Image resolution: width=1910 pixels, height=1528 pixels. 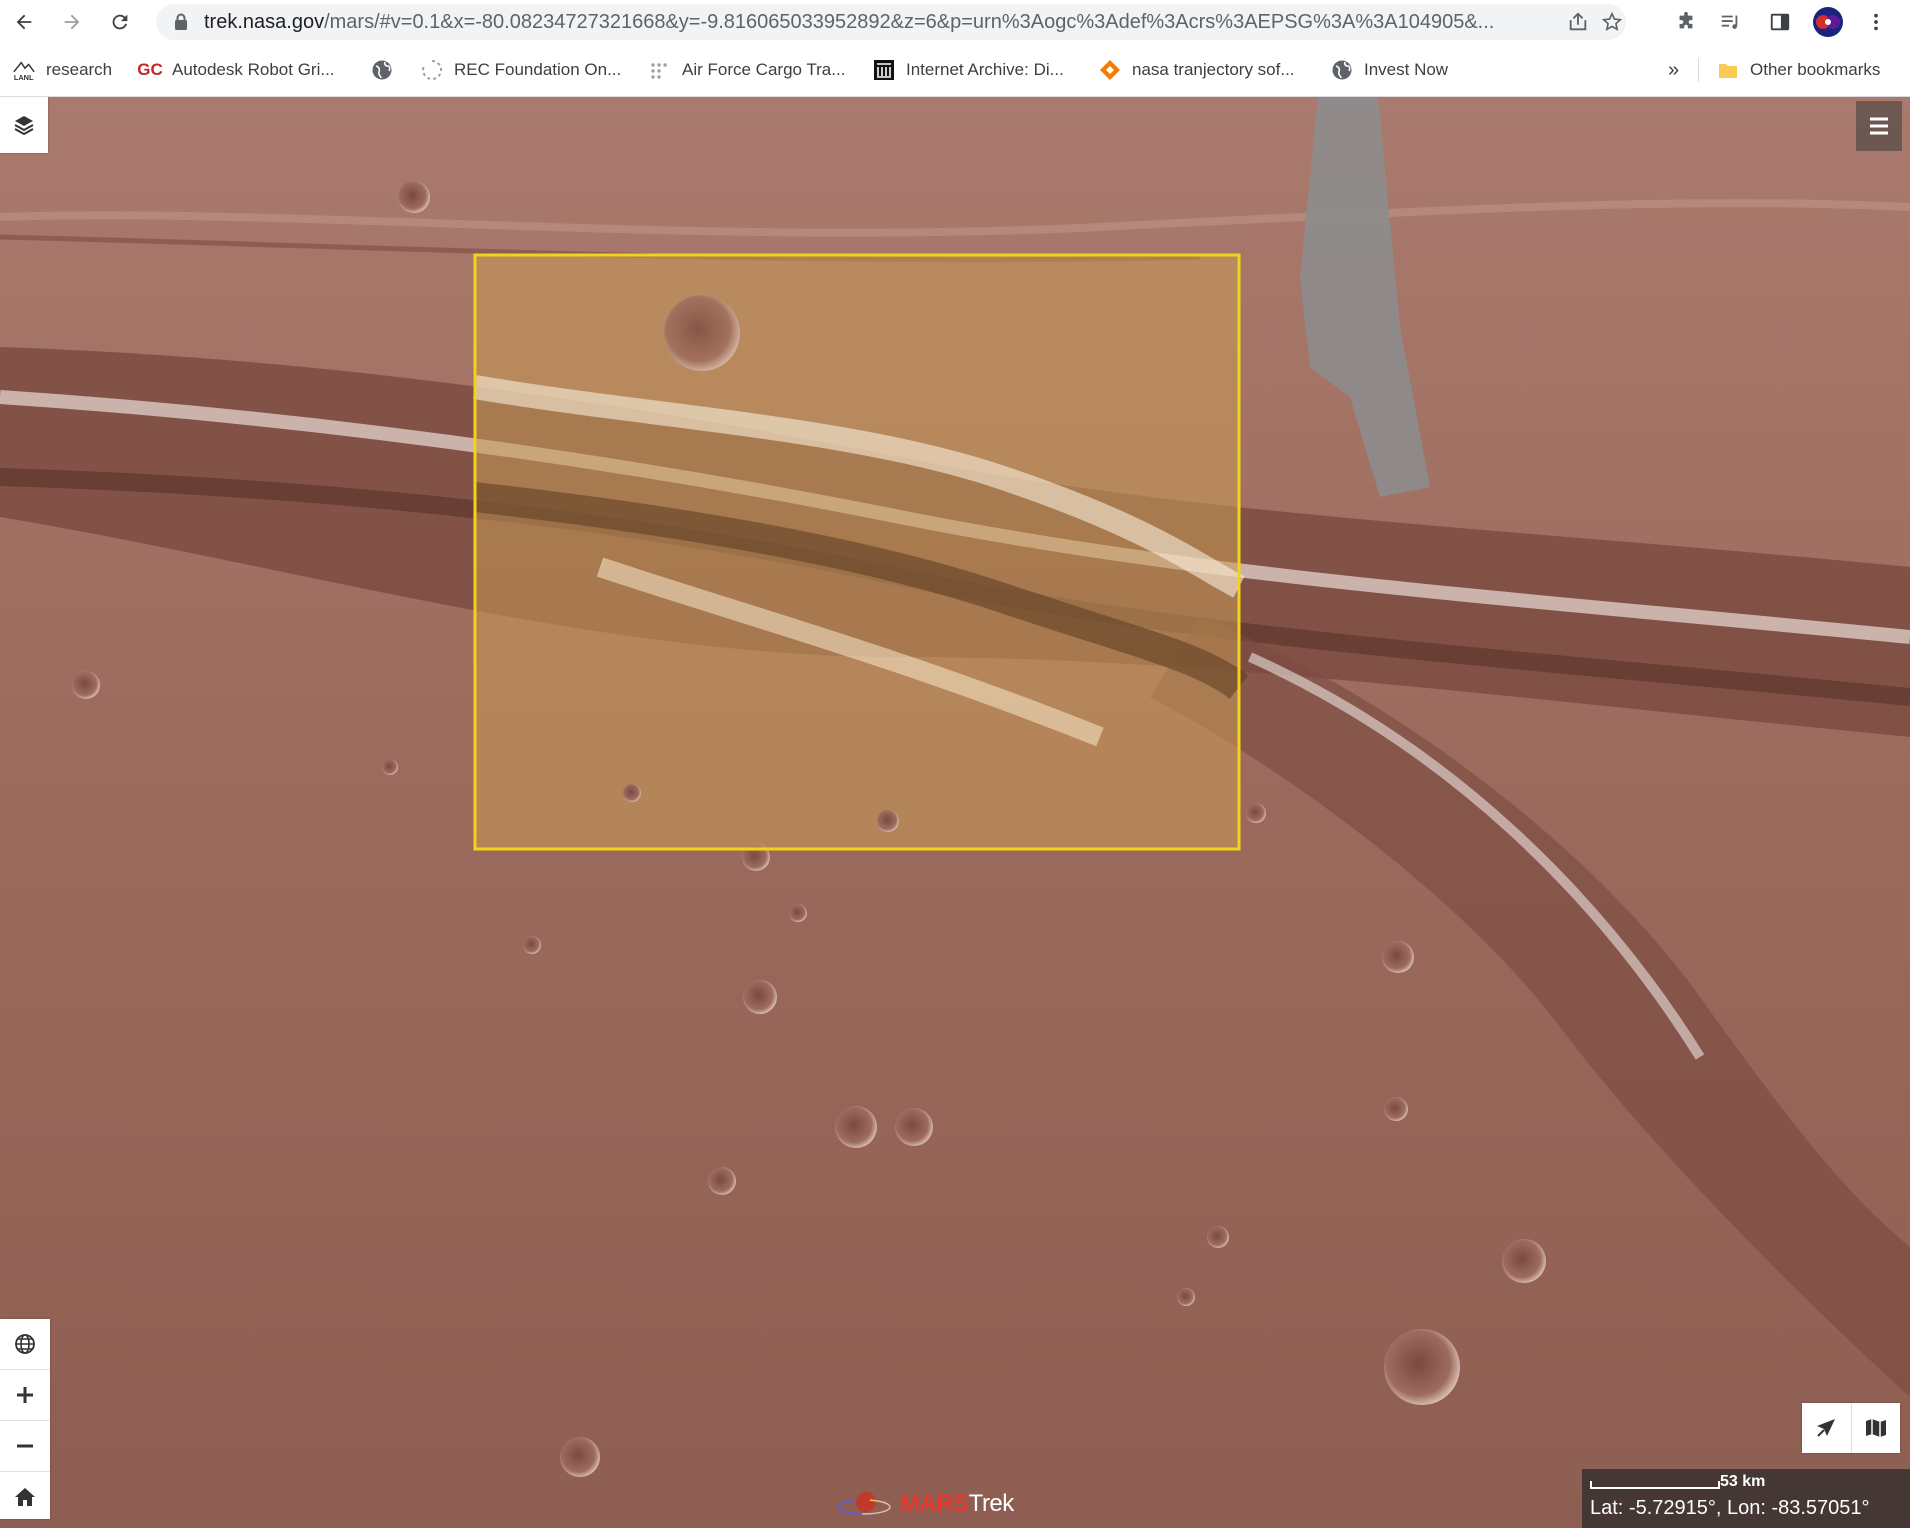 I want to click on fly-to-button, so click(x=1826, y=1428).